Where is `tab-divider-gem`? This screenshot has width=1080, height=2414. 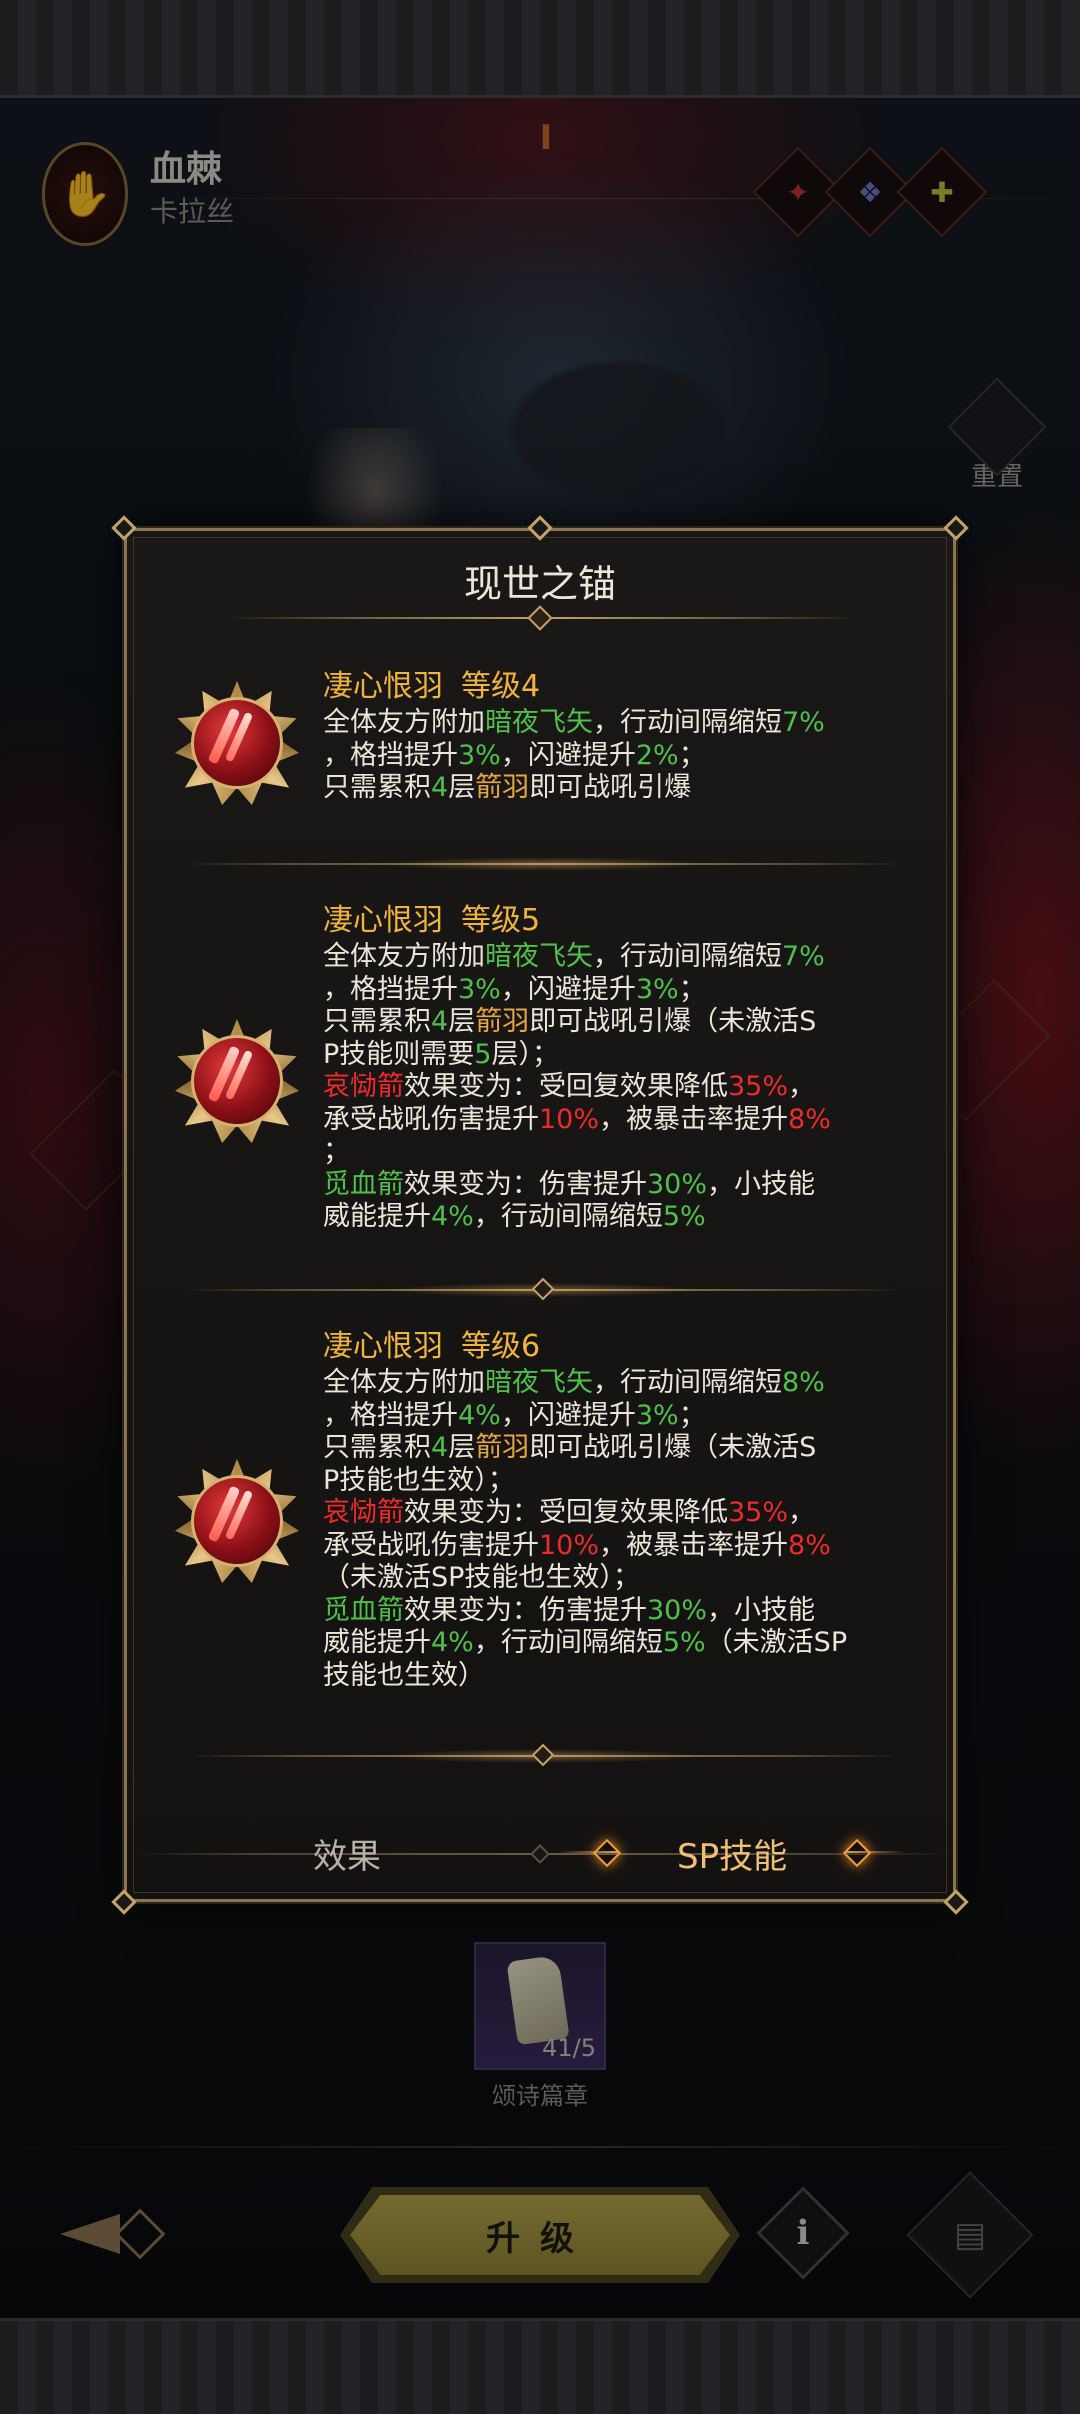
tab-divider-gem is located at coordinates (540, 1854).